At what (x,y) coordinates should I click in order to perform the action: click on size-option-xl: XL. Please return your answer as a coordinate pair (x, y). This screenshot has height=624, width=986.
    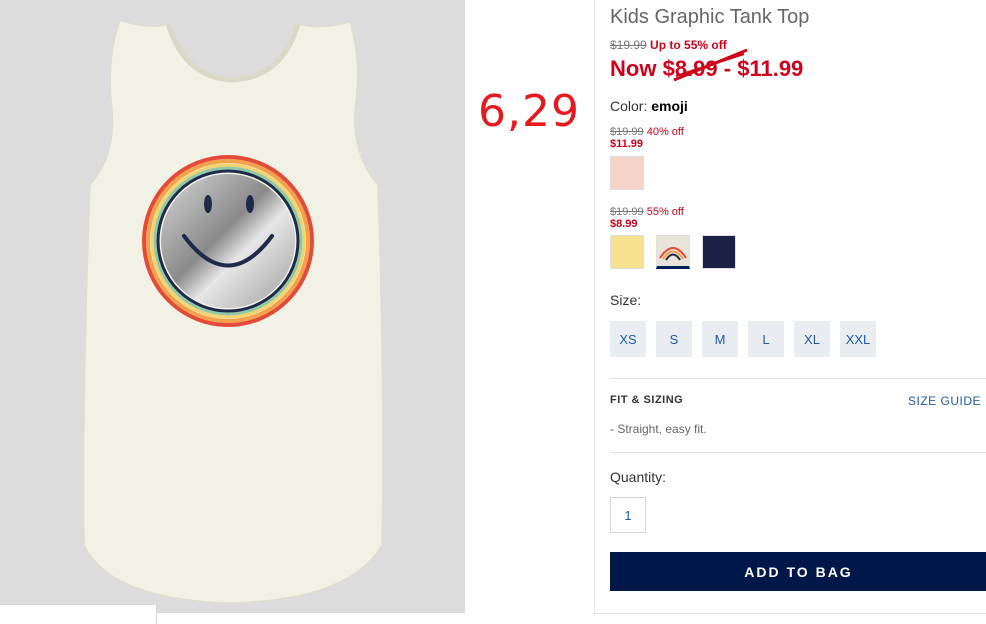
    Looking at the image, I should click on (812, 339).